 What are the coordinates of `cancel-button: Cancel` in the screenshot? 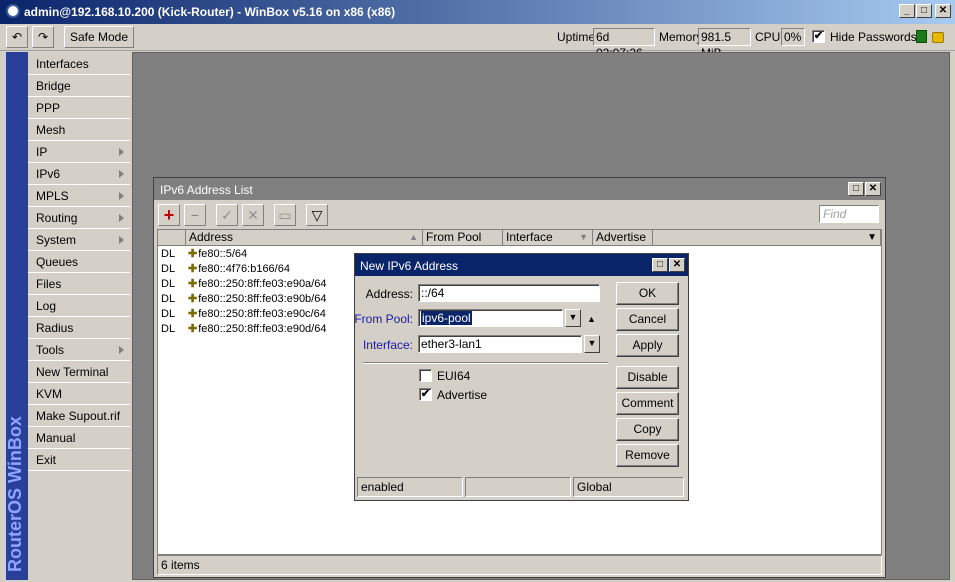 It's located at (647, 319).